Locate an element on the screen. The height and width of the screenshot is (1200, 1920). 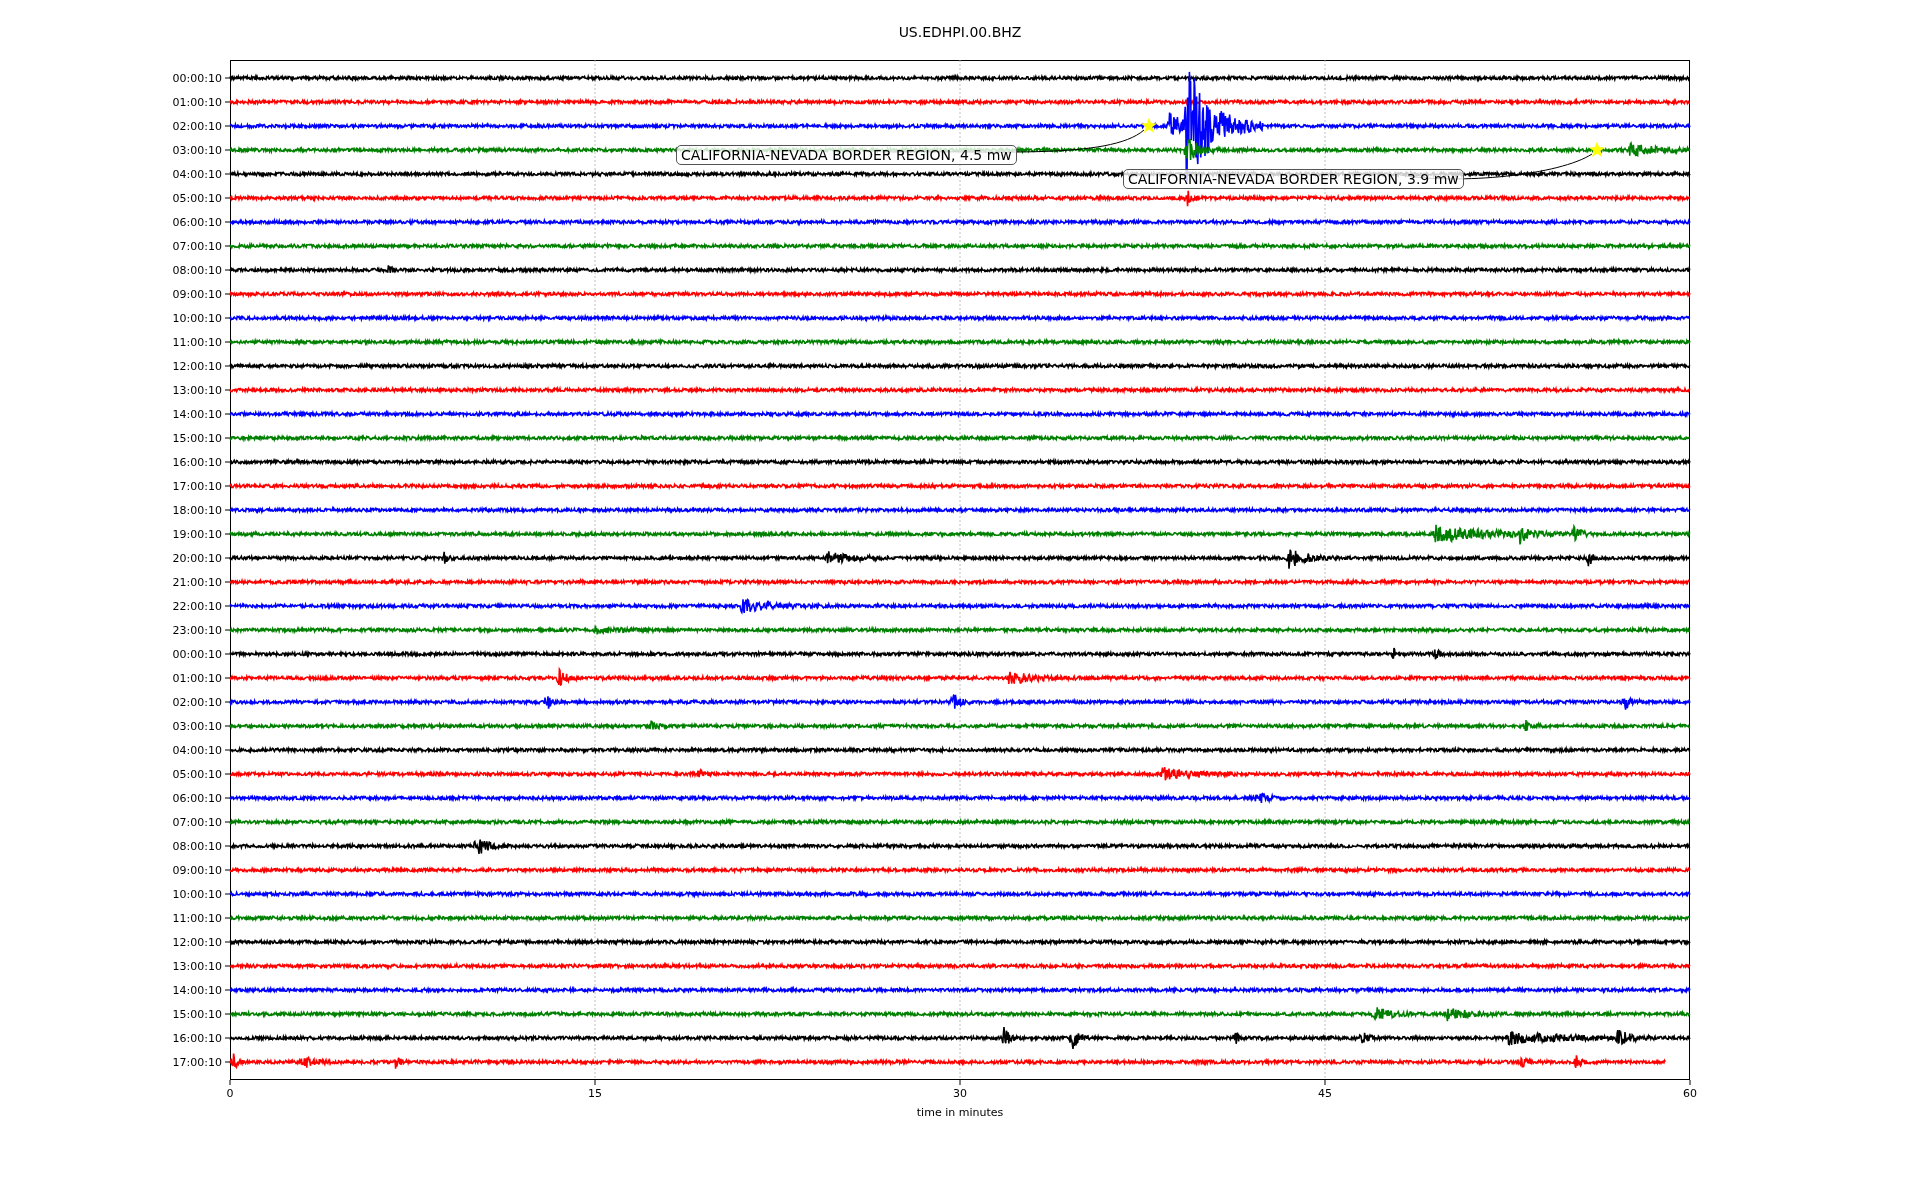
y-tick-label: 20:00:10 is located at coordinates (197, 558).